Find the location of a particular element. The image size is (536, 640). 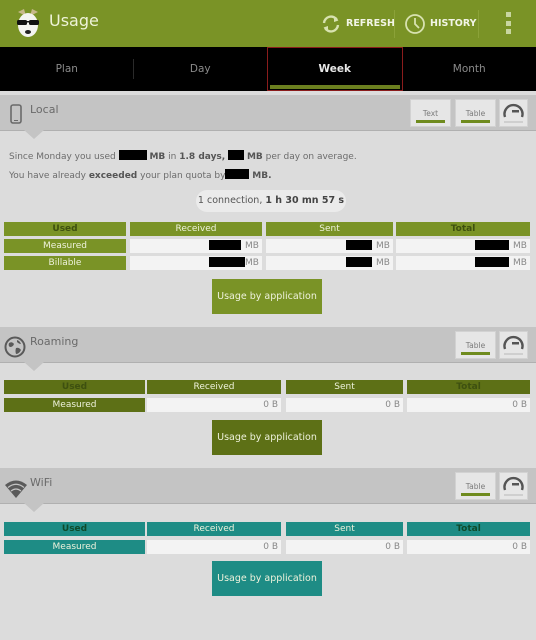

wifi-usage-by-application-button: Usage by application is located at coordinates (267, 578).